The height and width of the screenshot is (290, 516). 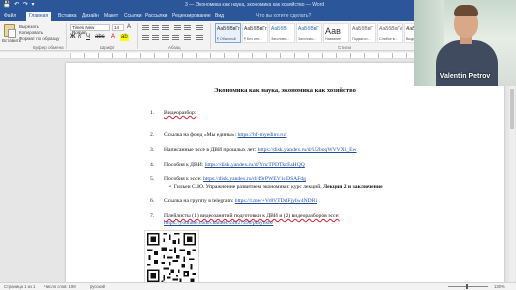 What do you see at coordinates (113, 37) in the screenshot?
I see `font-color-icon: A` at bounding box center [113, 37].